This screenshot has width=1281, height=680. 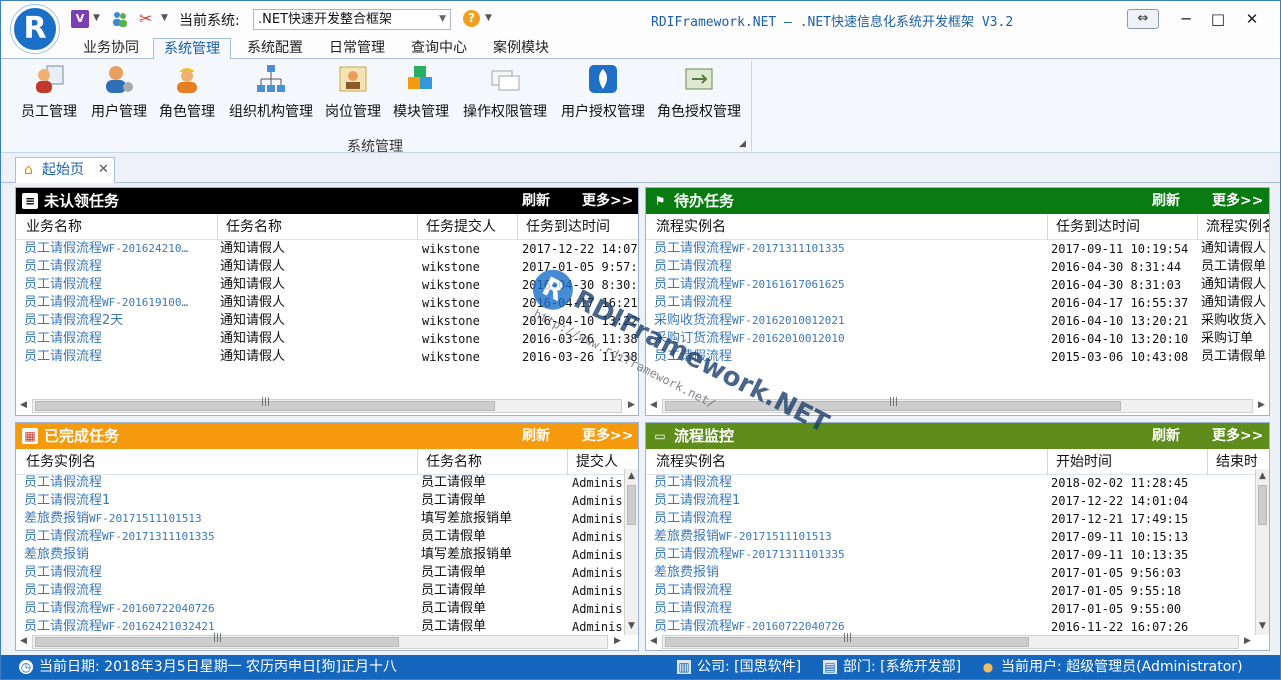 What do you see at coordinates (699, 93) in the screenshot?
I see `role-authorization-button: 角色授权管理` at bounding box center [699, 93].